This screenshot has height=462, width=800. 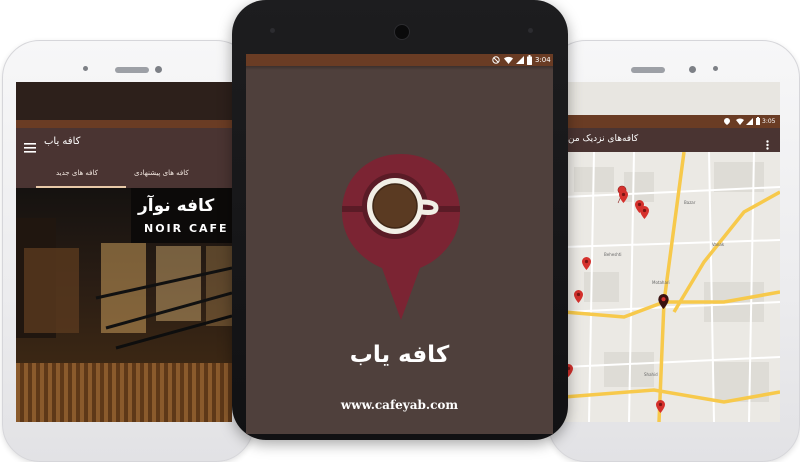 What do you see at coordinates (661, 282) in the screenshot?
I see `map-label: Motahari` at bounding box center [661, 282].